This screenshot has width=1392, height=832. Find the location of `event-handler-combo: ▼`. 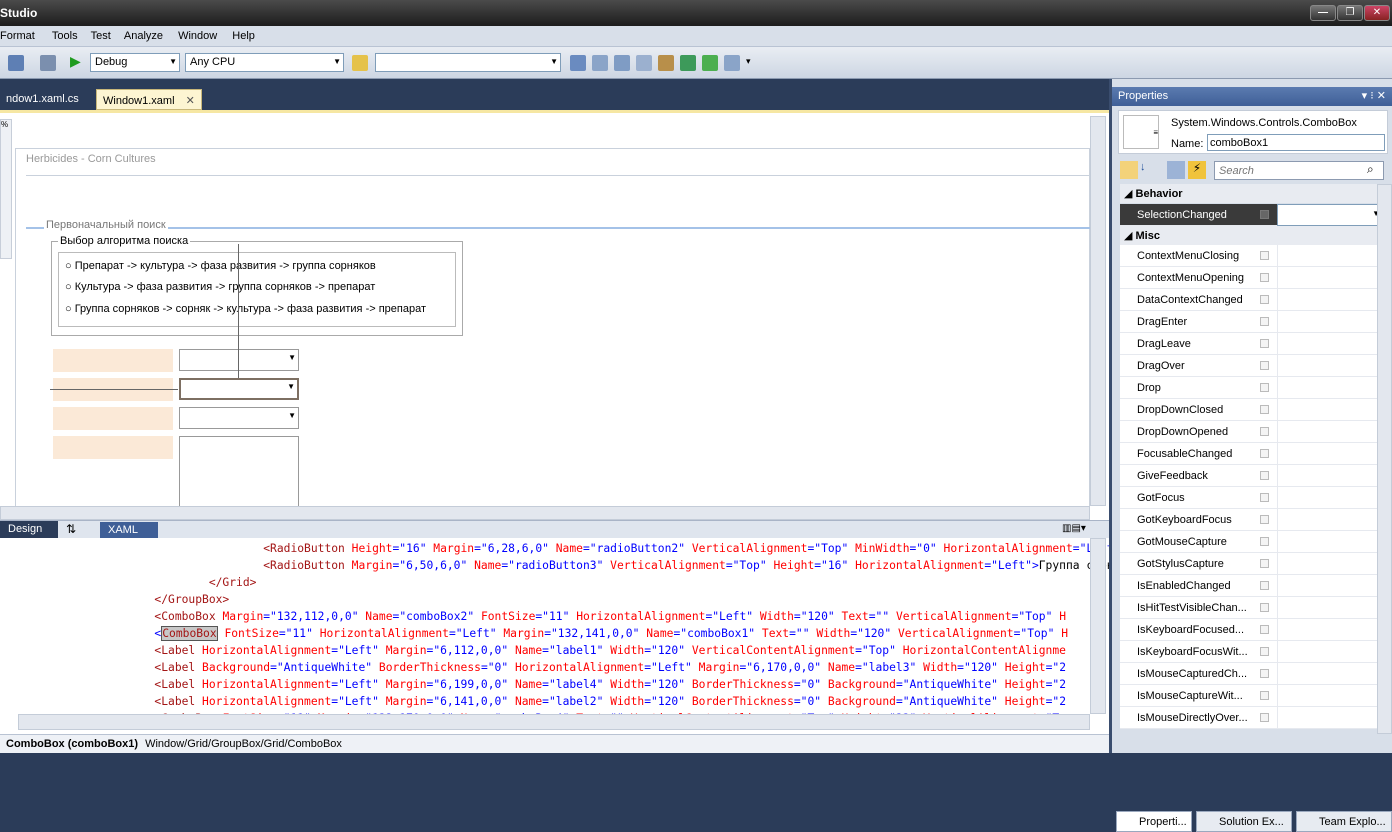

event-handler-combo: ▼ is located at coordinates (1330, 215).